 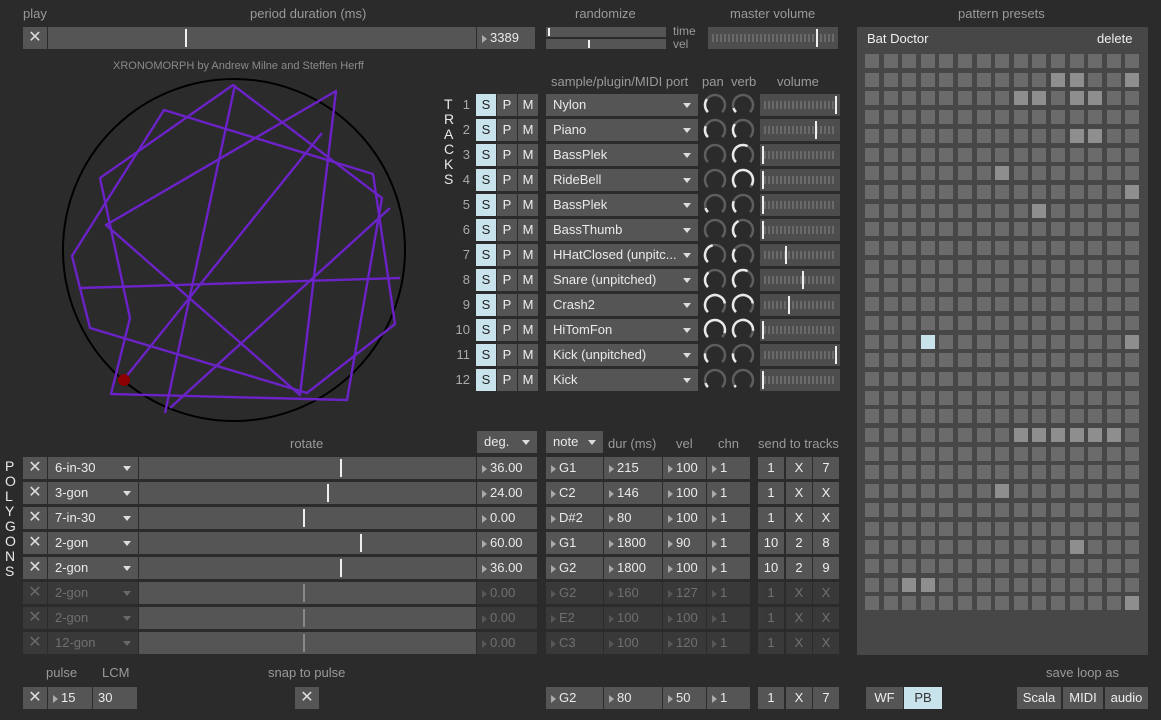 I want to click on track-s-button: S, so click(x=486, y=380).